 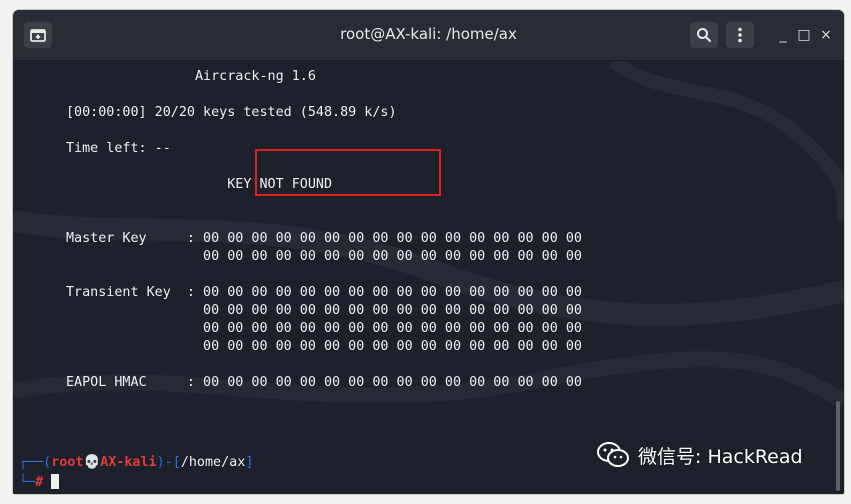 I want to click on scrollbar, so click(x=838, y=446).